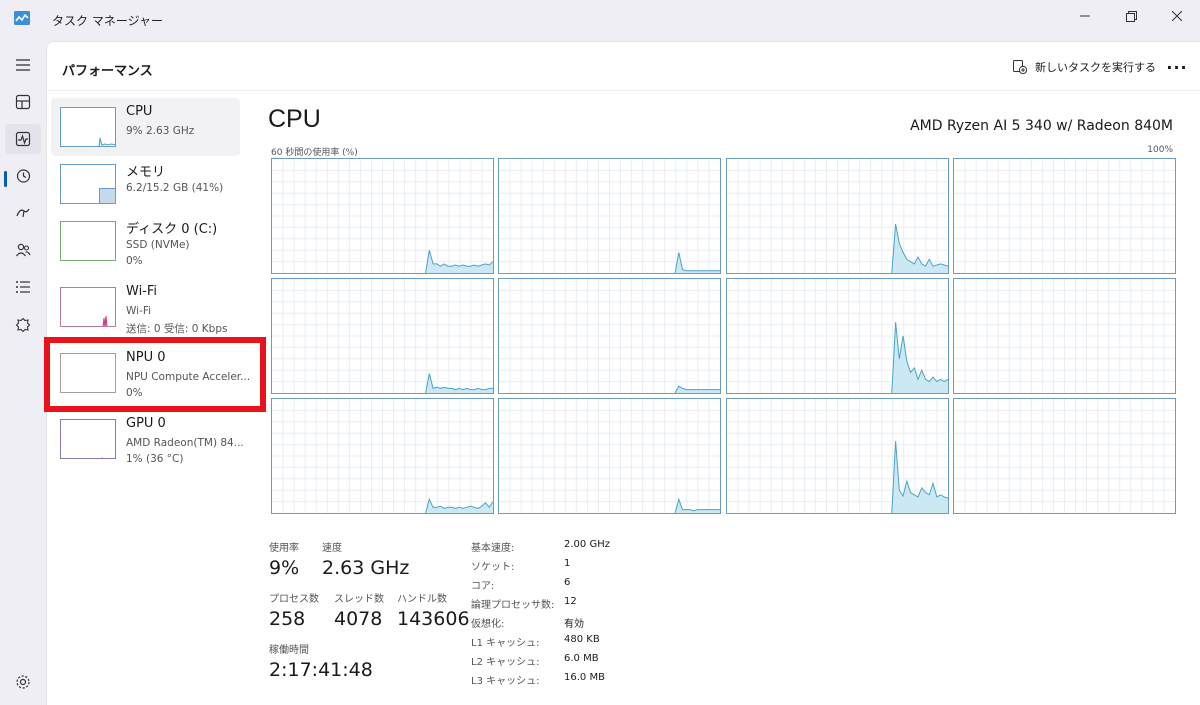 Image resolution: width=1200 pixels, height=705 pixels. Describe the element at coordinates (134, 261) in the screenshot. I see `device-detail: 0%` at that location.